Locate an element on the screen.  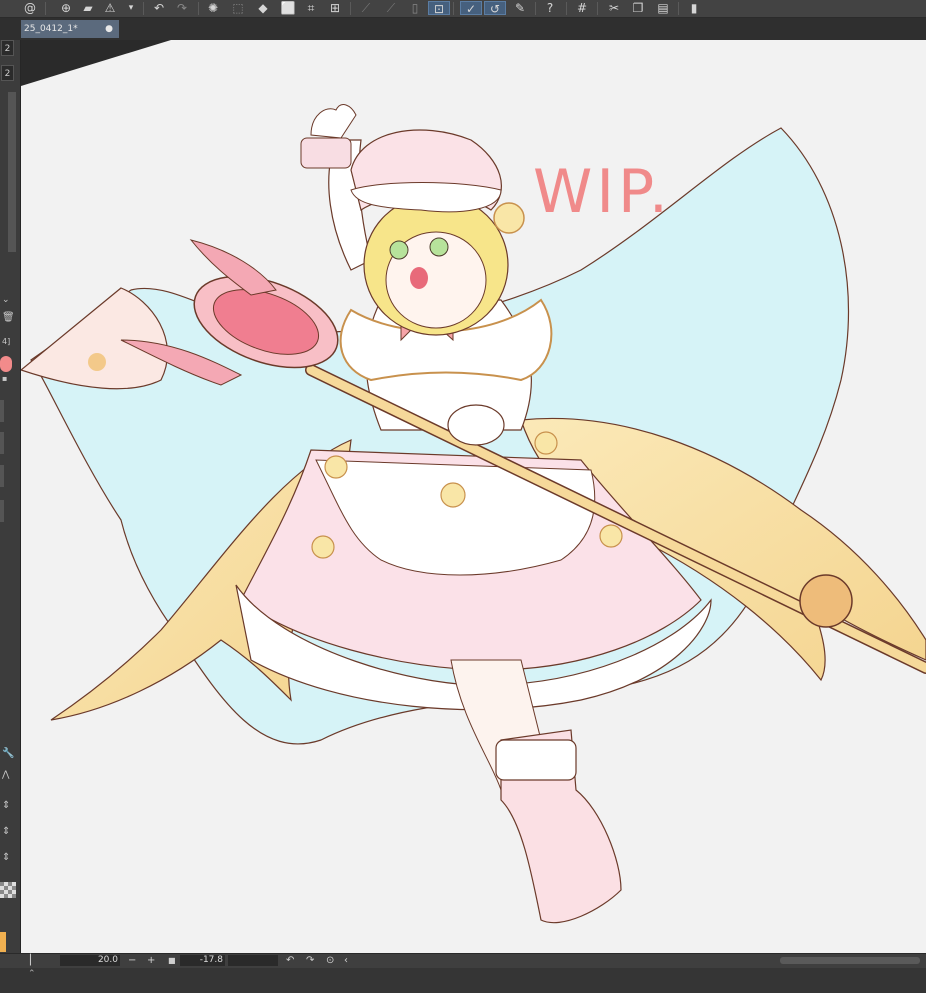
crop-icon: ⌗ is located at coordinates (311, 8).